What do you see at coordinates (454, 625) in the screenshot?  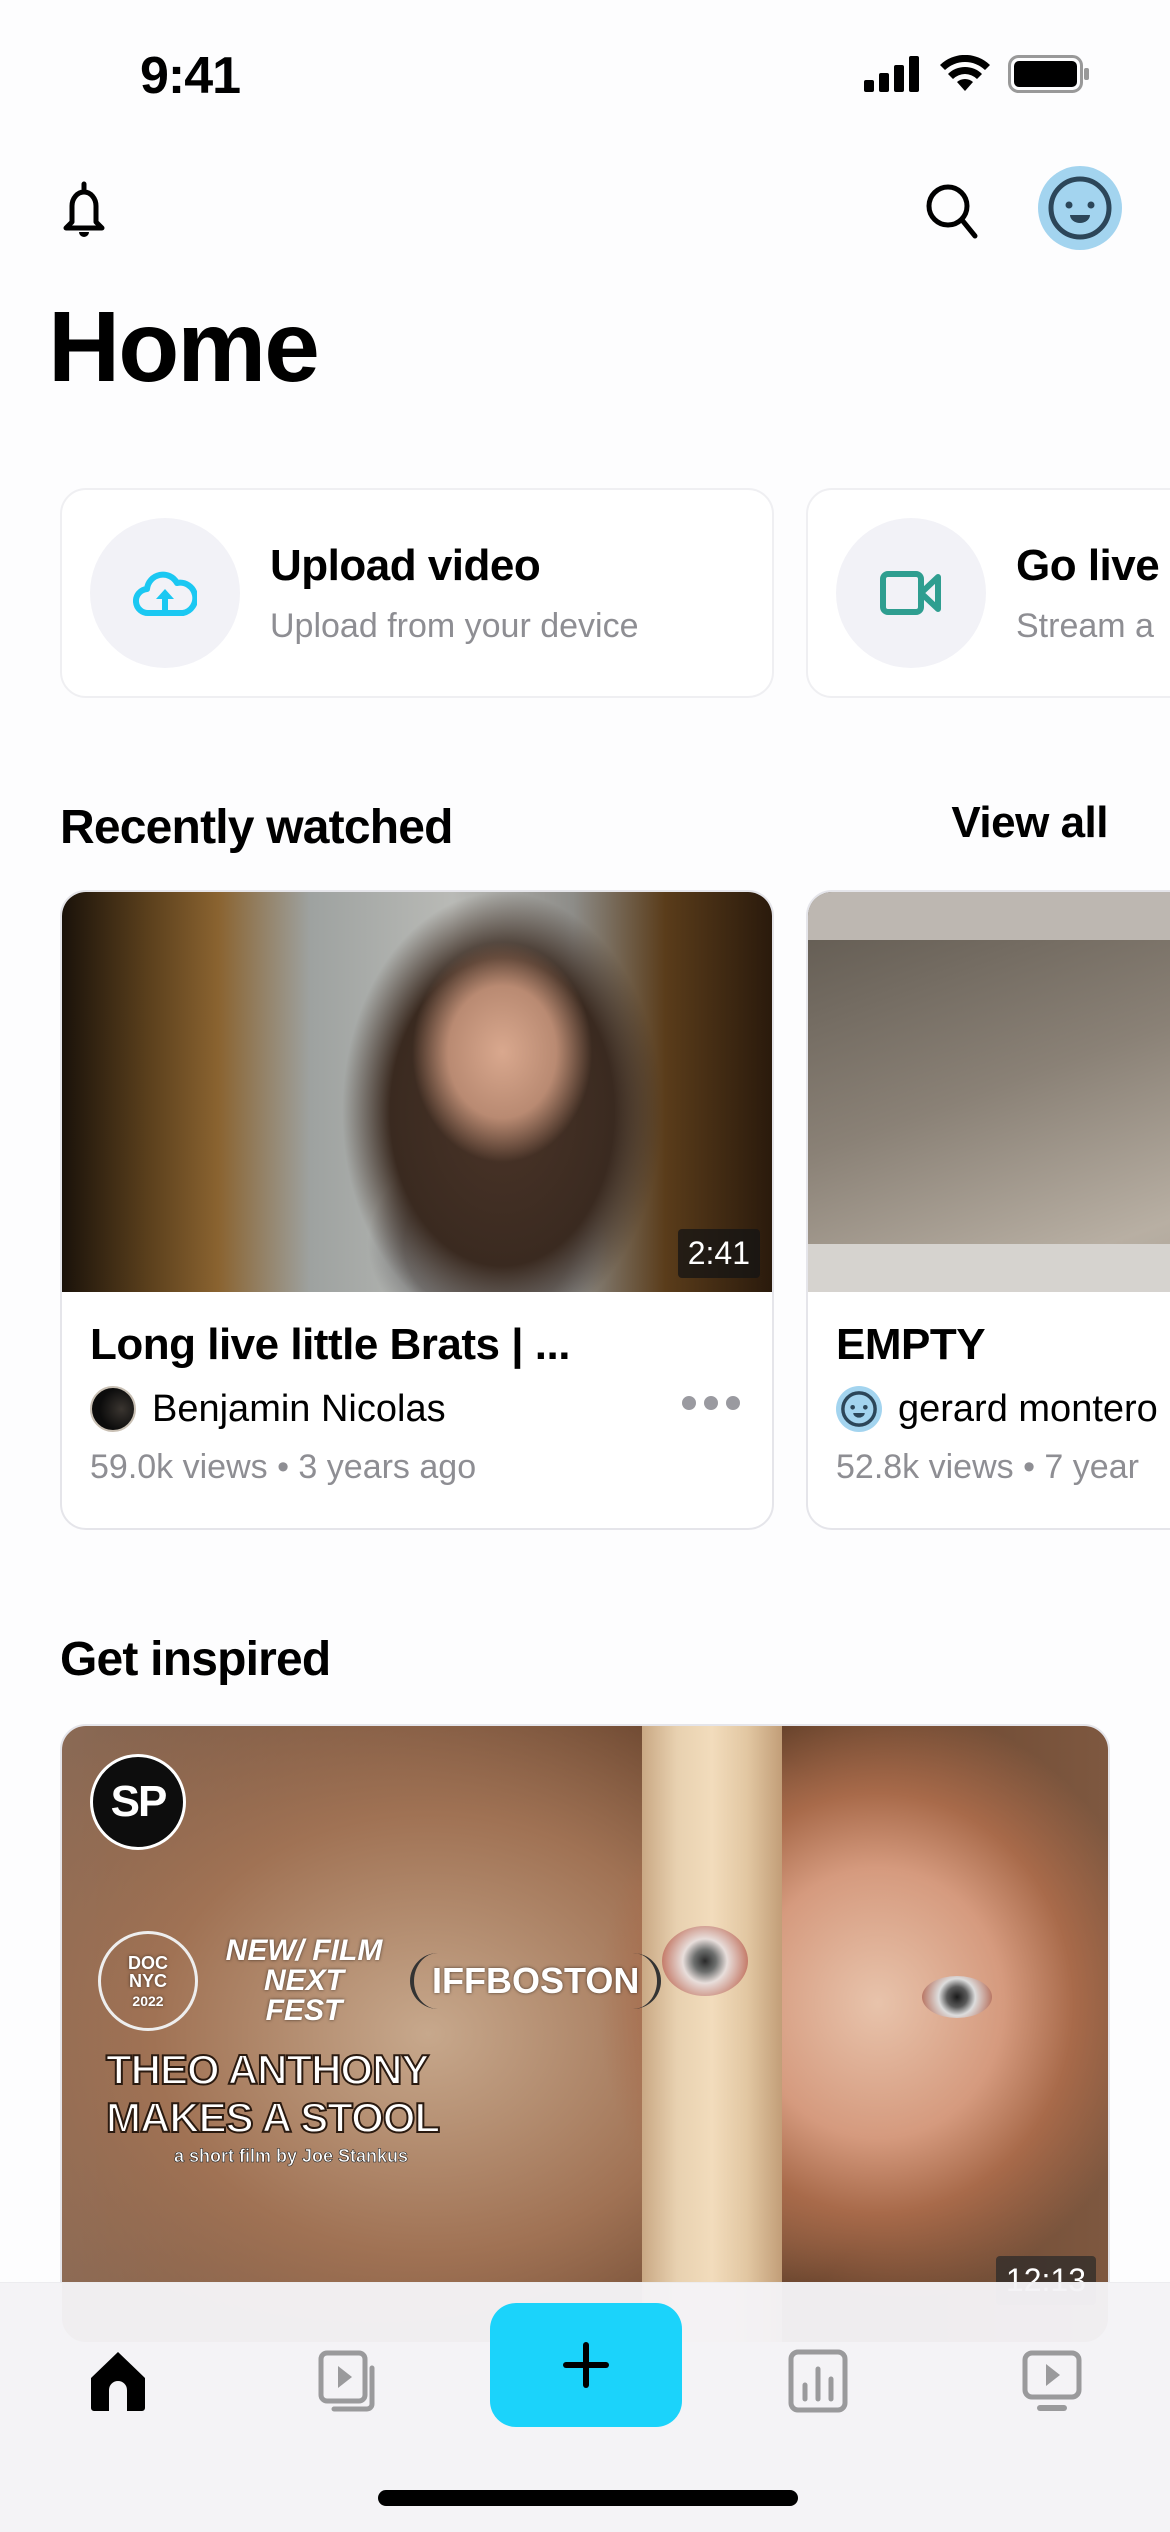 I see `action-subtitle: Upload from your device` at bounding box center [454, 625].